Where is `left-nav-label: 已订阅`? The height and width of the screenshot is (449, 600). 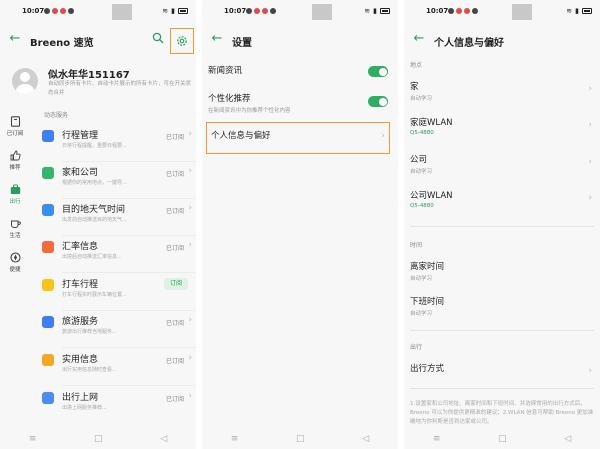
left-nav-label: 已订阅 is located at coordinates (15, 134).